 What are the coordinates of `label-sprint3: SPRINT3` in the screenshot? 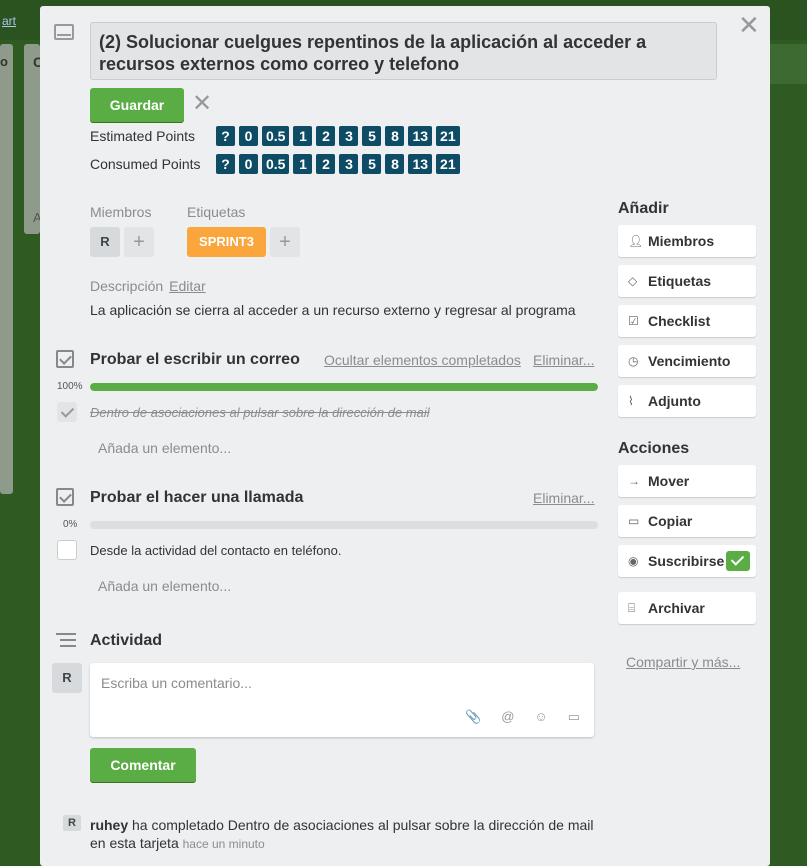 It's located at (226, 242).